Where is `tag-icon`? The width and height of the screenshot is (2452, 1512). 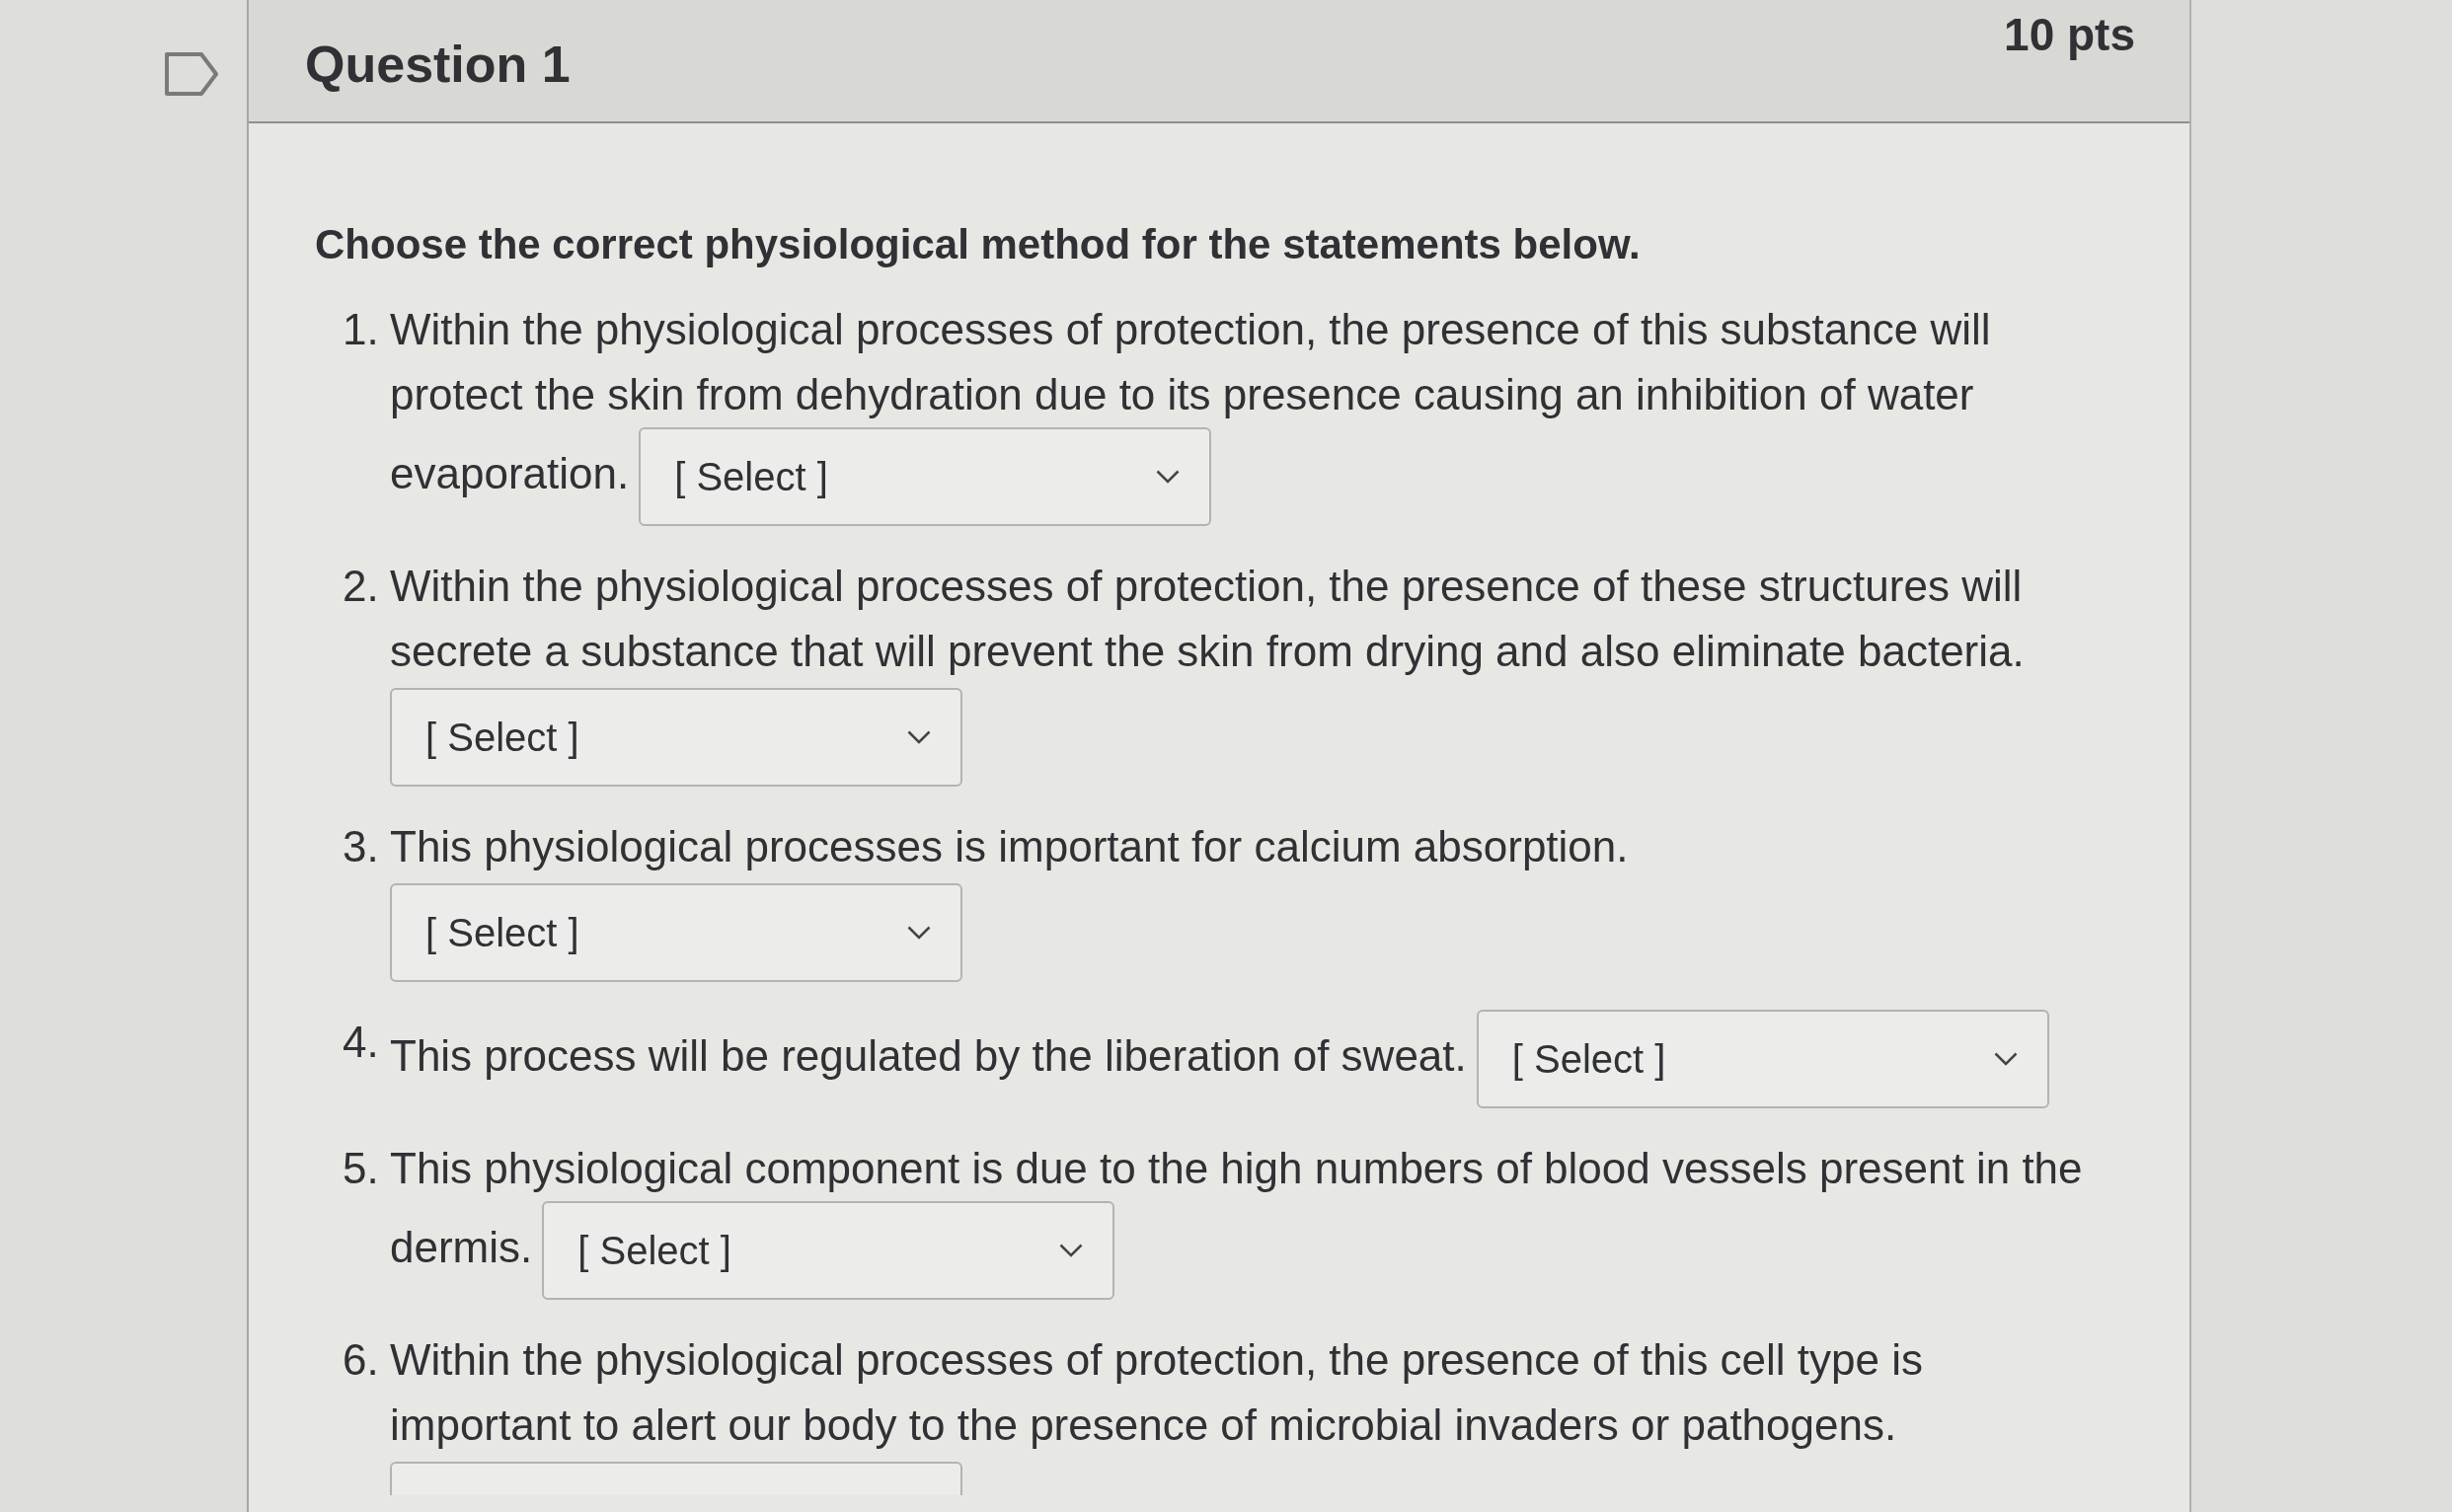 tag-icon is located at coordinates (191, 74).